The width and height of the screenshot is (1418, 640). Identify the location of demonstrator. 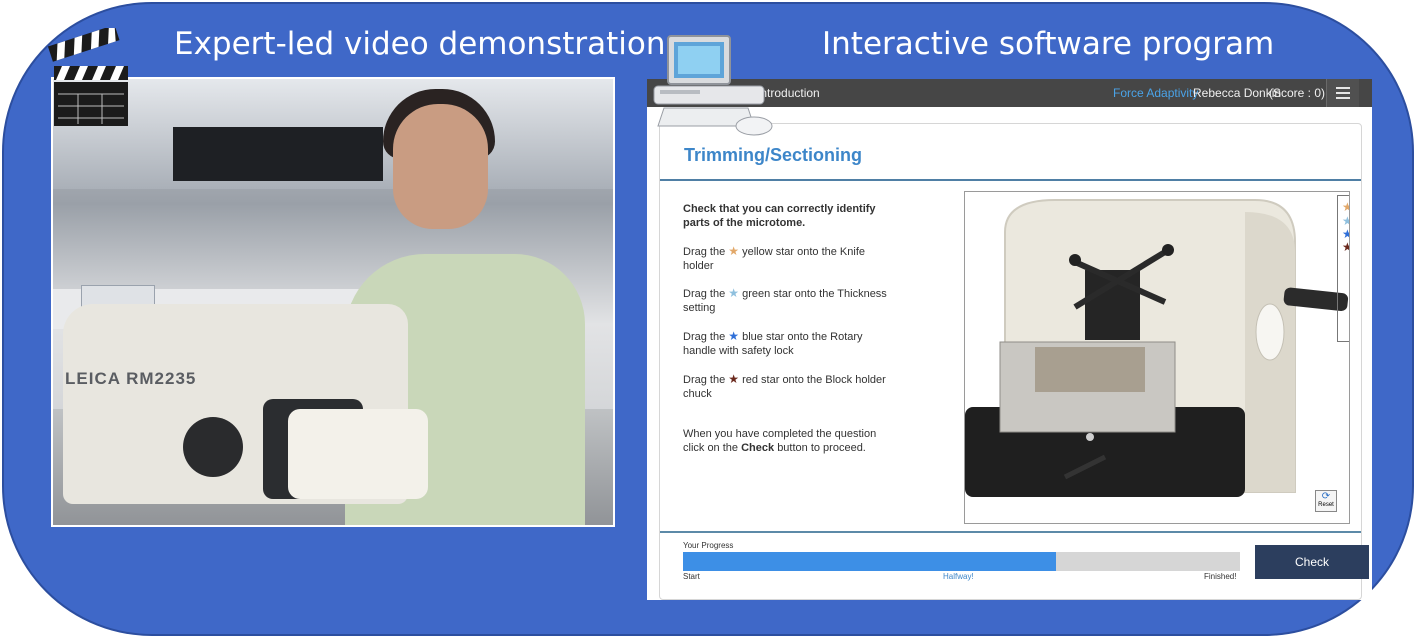
(440, 166).